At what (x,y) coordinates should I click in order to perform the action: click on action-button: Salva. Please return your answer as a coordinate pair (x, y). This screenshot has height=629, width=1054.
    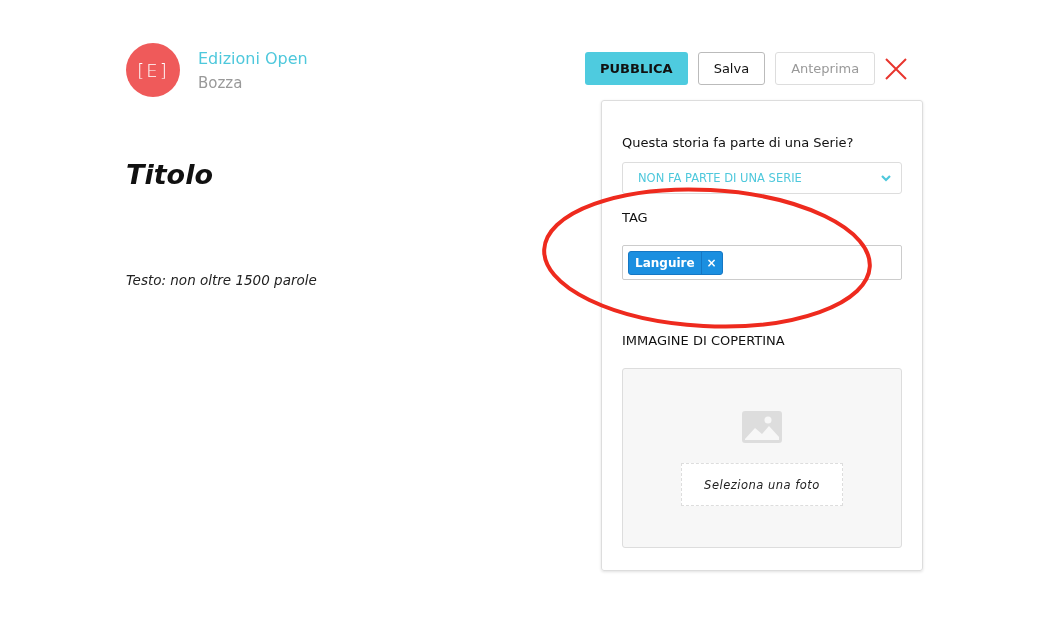
    Looking at the image, I should click on (731, 68).